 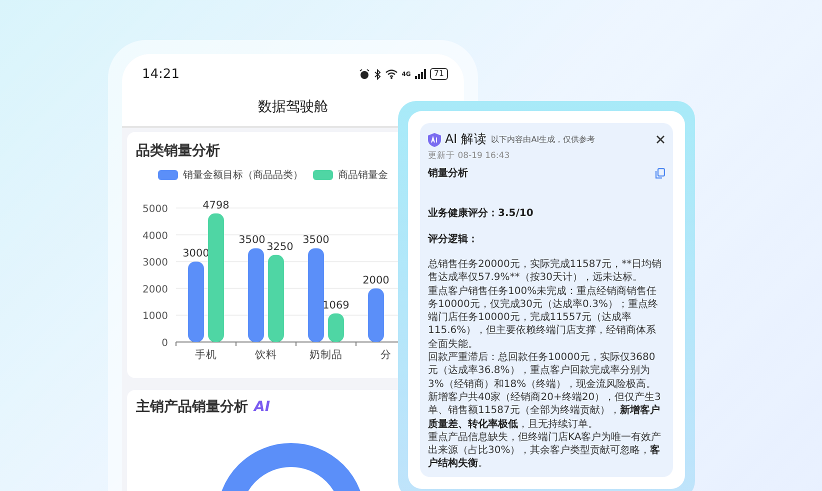 What do you see at coordinates (466, 139) in the screenshot?
I see `panel-title: AI 解读` at bounding box center [466, 139].